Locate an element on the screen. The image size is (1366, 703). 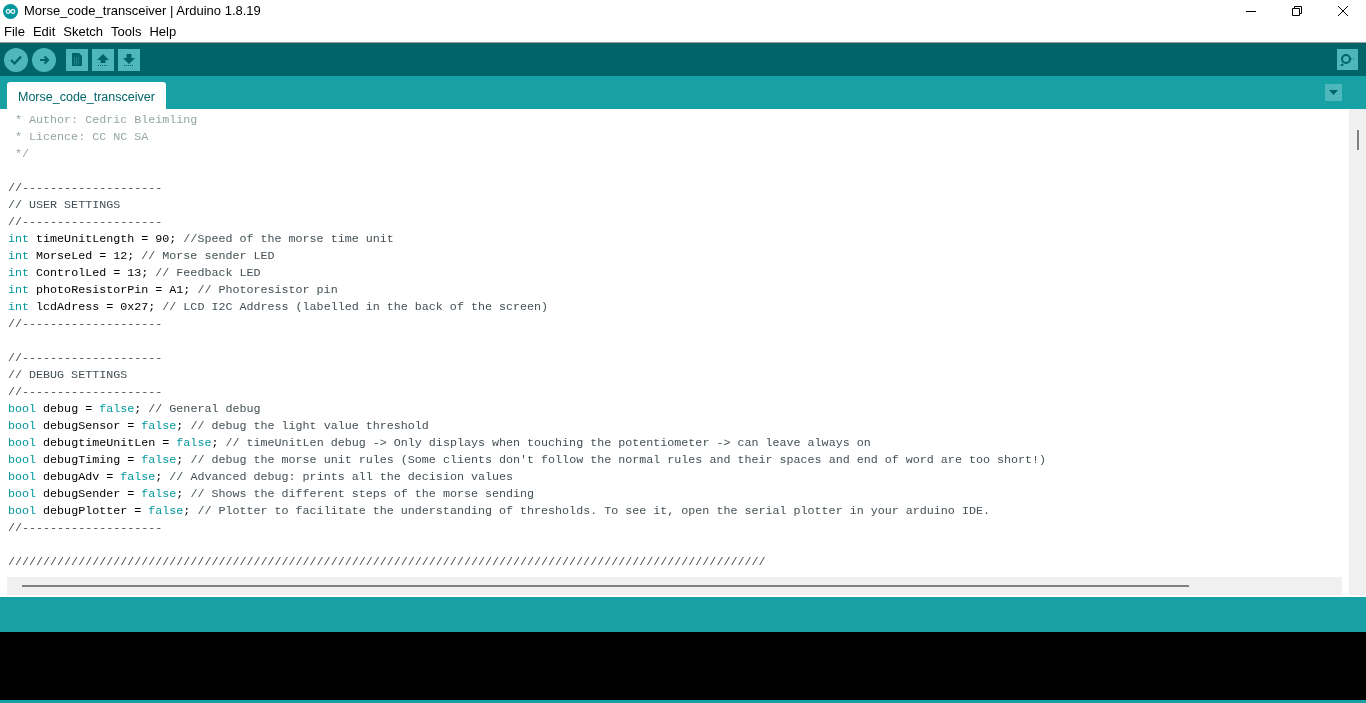
code-text: photoResistorPin = A1; is located at coordinates (113, 290).